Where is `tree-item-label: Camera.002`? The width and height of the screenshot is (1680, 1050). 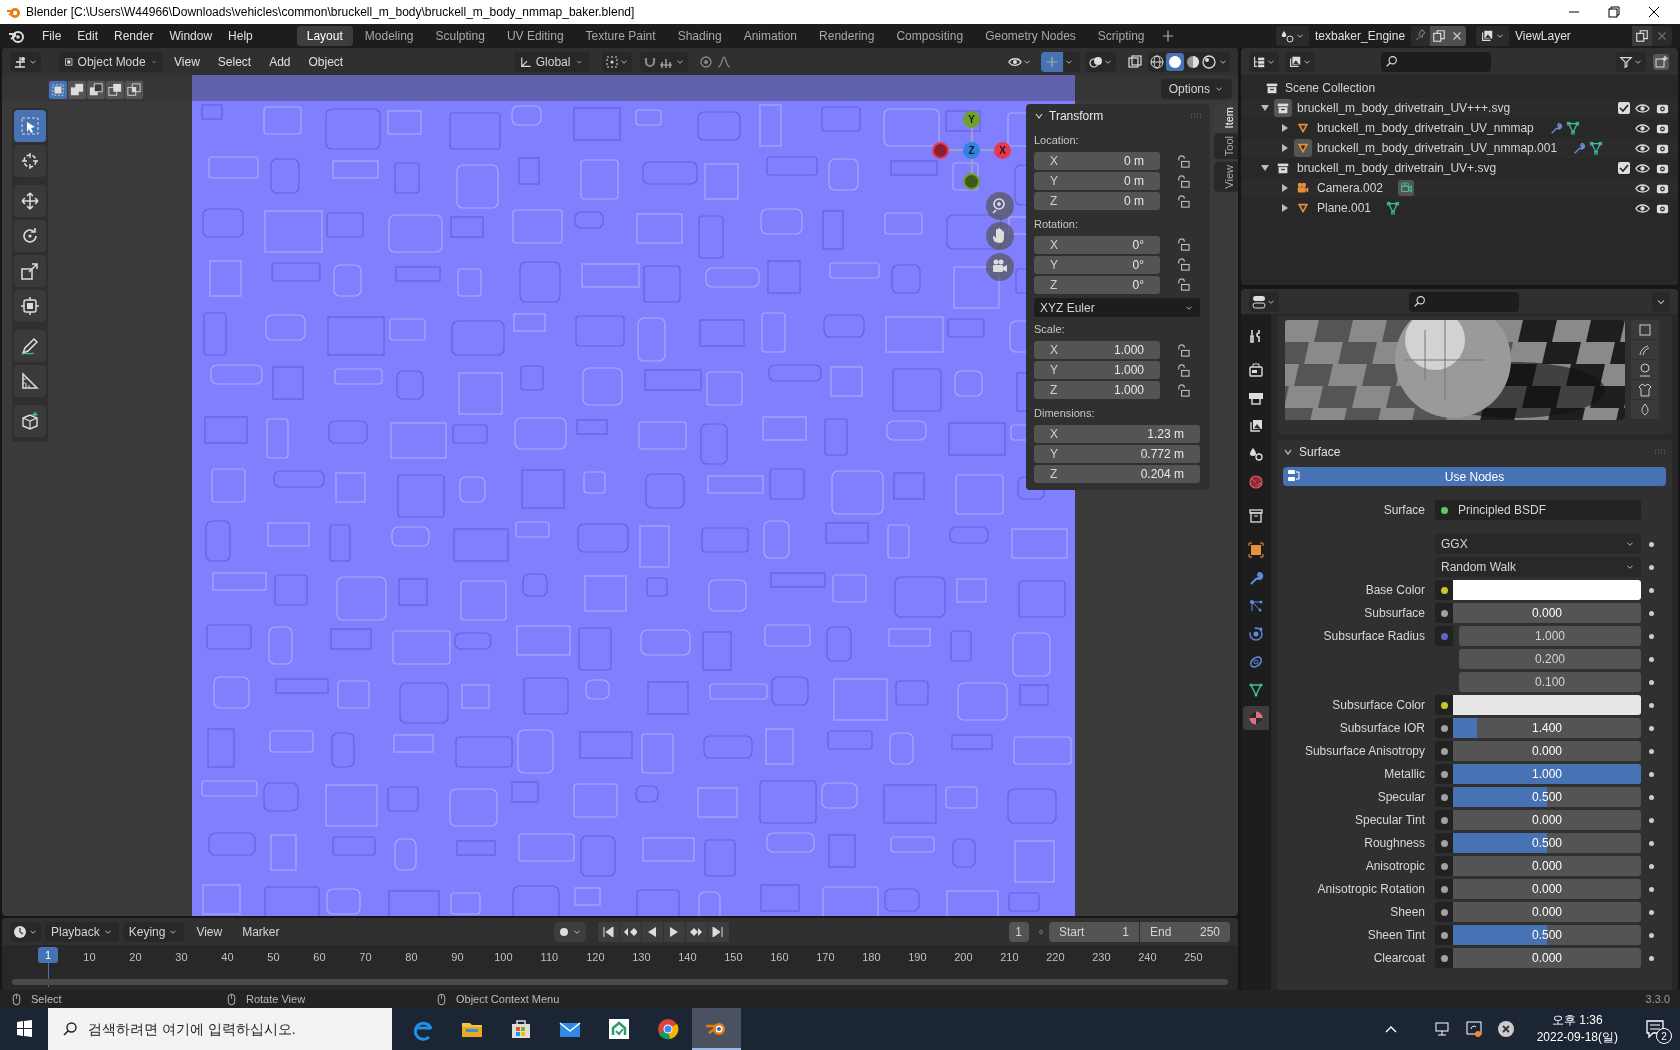 tree-item-label: Camera.002 is located at coordinates (1350, 188).